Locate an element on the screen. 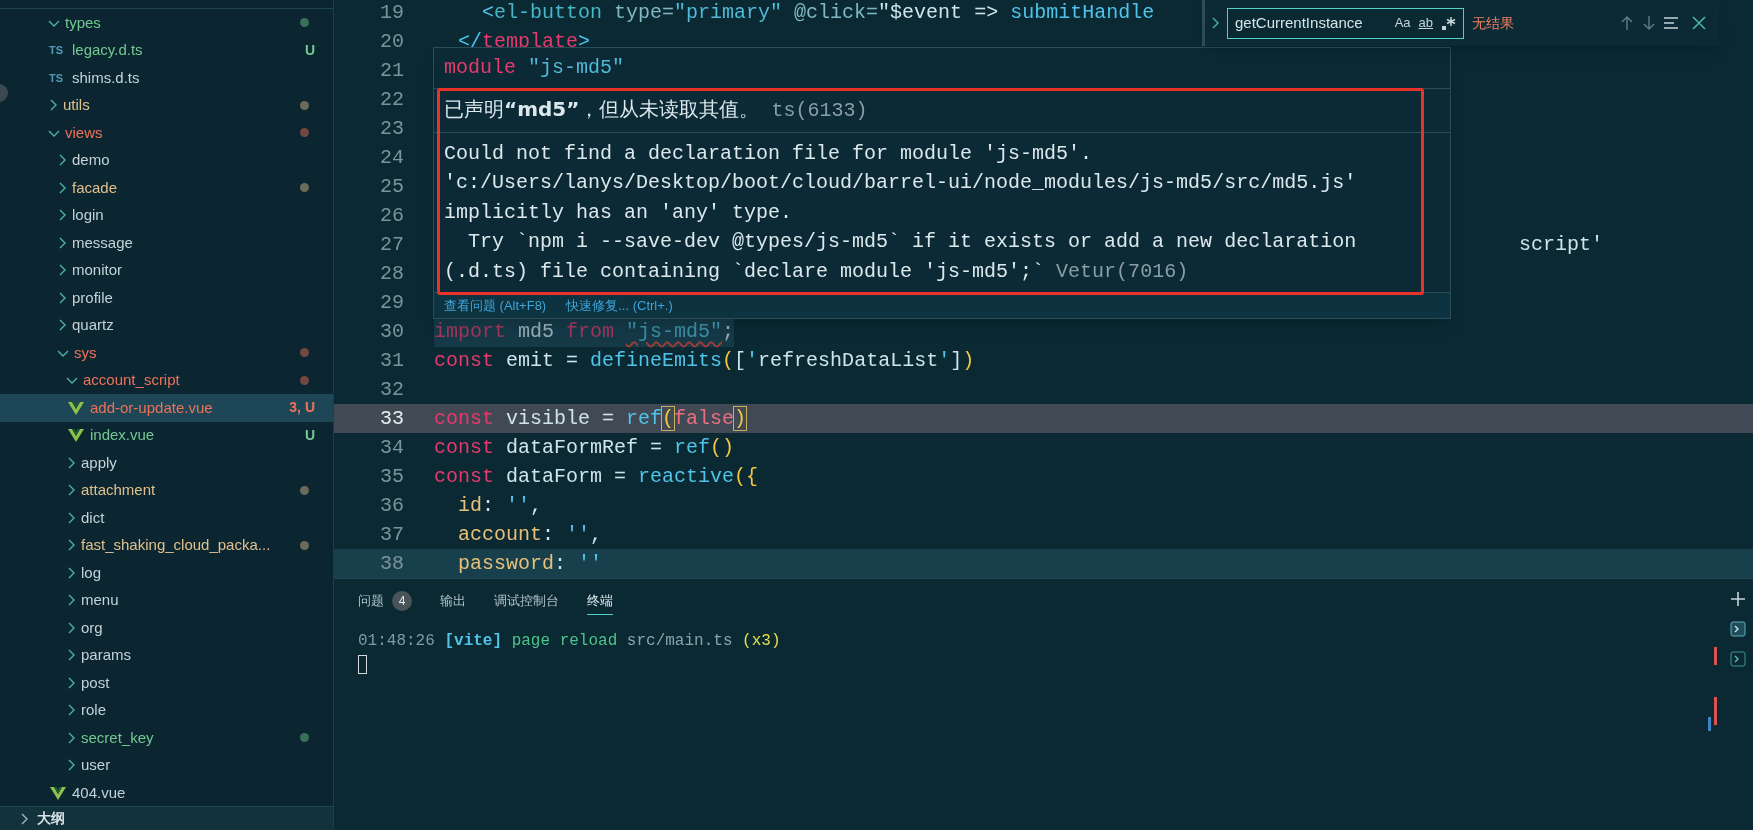 The height and width of the screenshot is (830, 1753). hover-message: 'c:/Users/lanys/Desktop/boot/cloud/barrel-ui/node_modules/js-md5/src/md5.js' is located at coordinates (901, 183).